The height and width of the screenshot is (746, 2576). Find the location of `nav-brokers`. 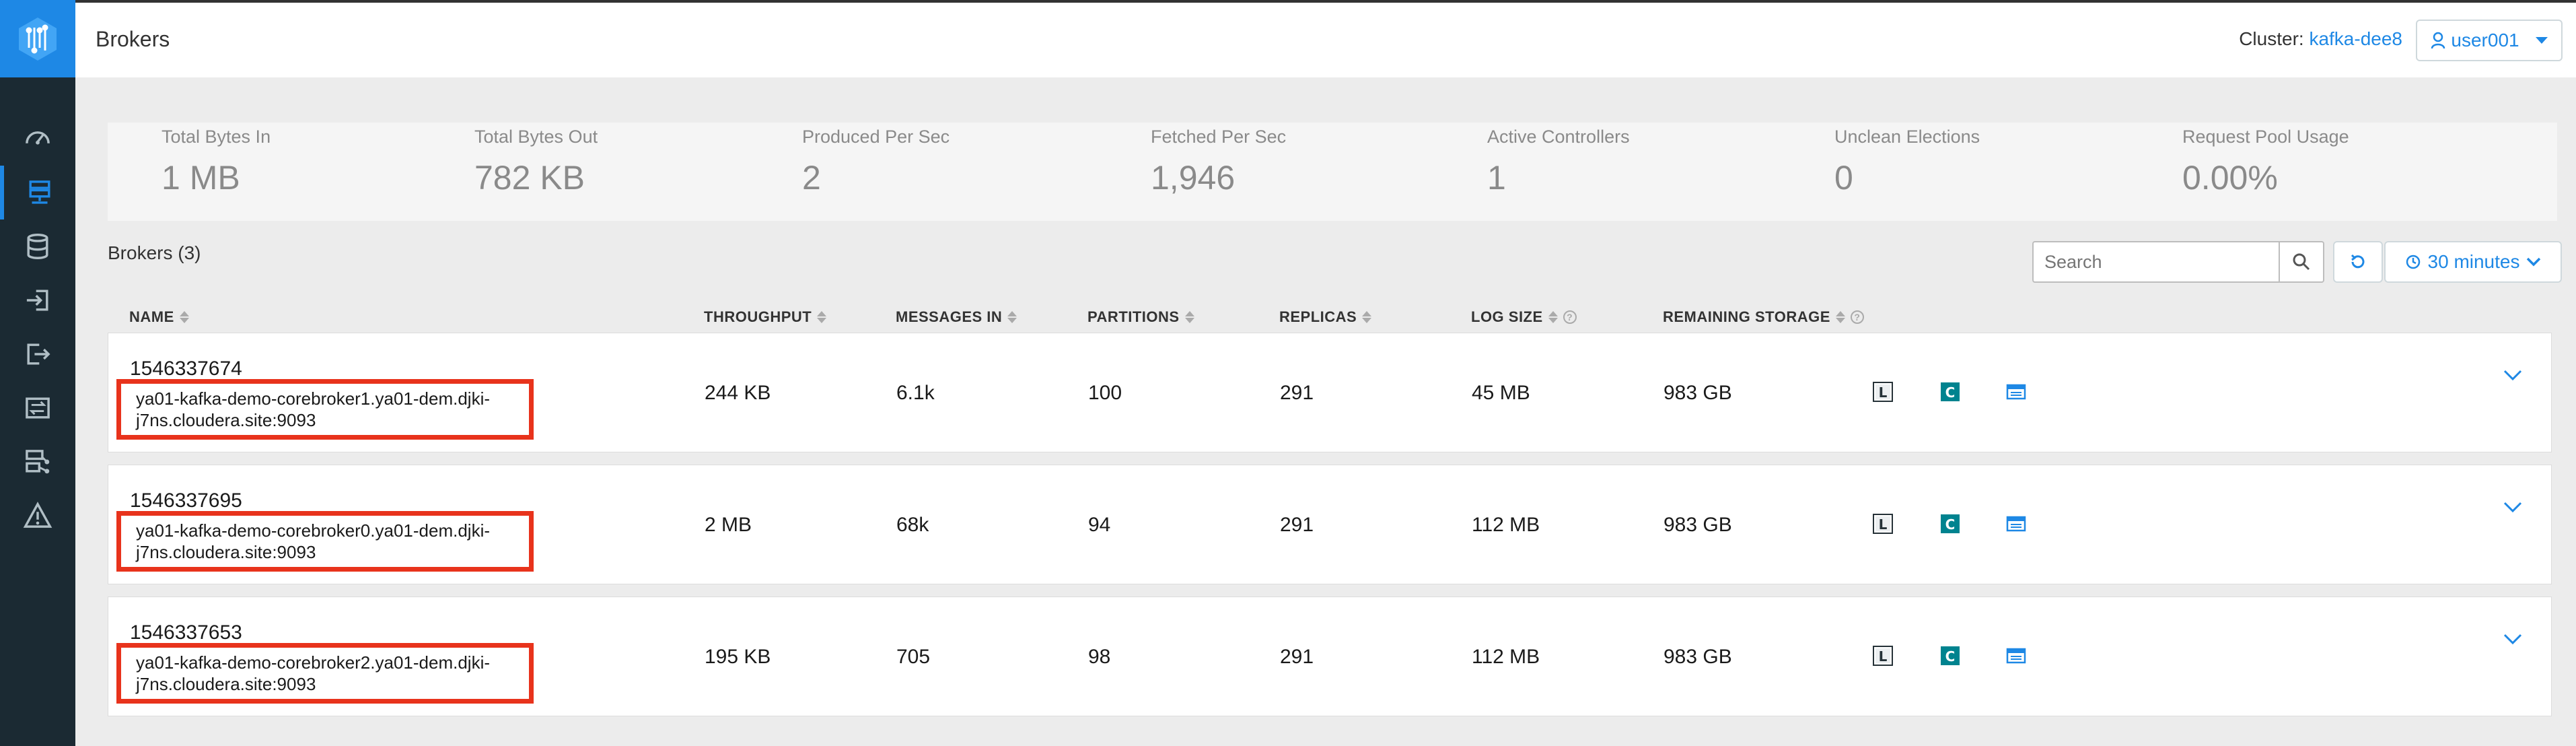

nav-brokers is located at coordinates (37, 193).